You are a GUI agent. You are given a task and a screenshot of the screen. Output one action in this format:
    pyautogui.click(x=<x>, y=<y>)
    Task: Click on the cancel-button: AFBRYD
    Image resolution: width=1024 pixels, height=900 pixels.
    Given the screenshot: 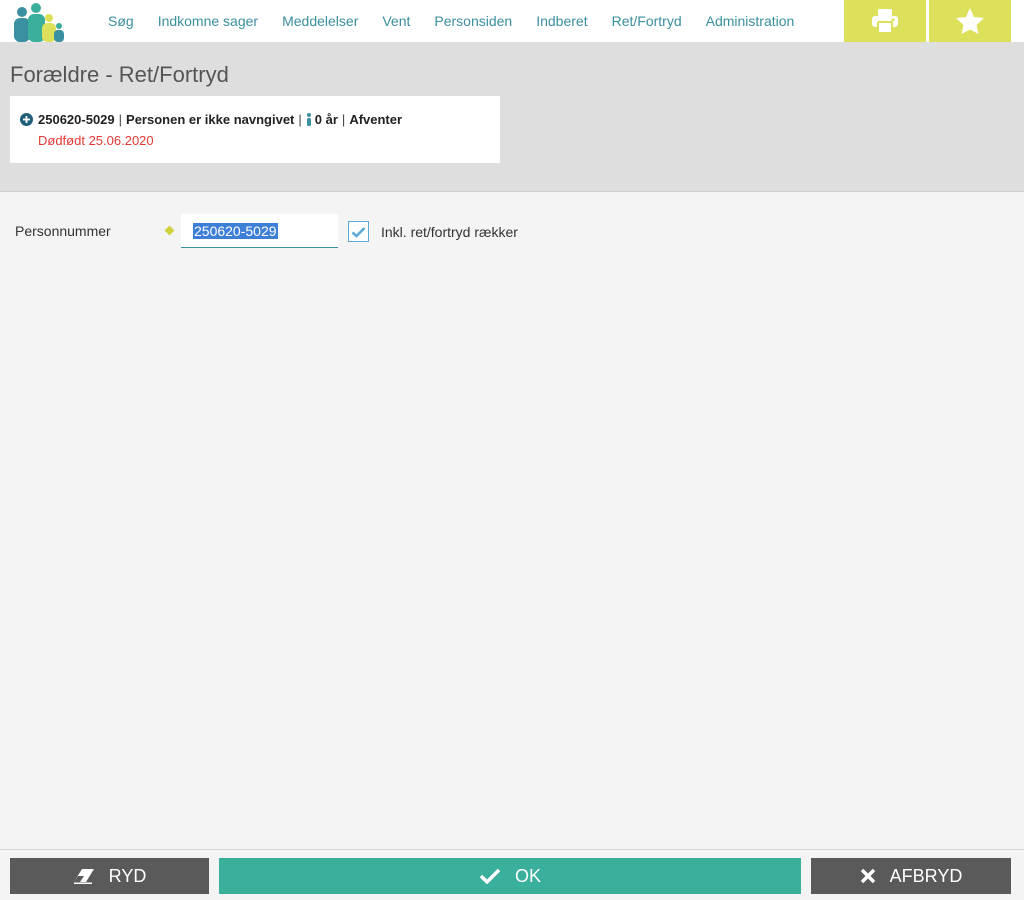 What is the action you would take?
    pyautogui.click(x=911, y=876)
    